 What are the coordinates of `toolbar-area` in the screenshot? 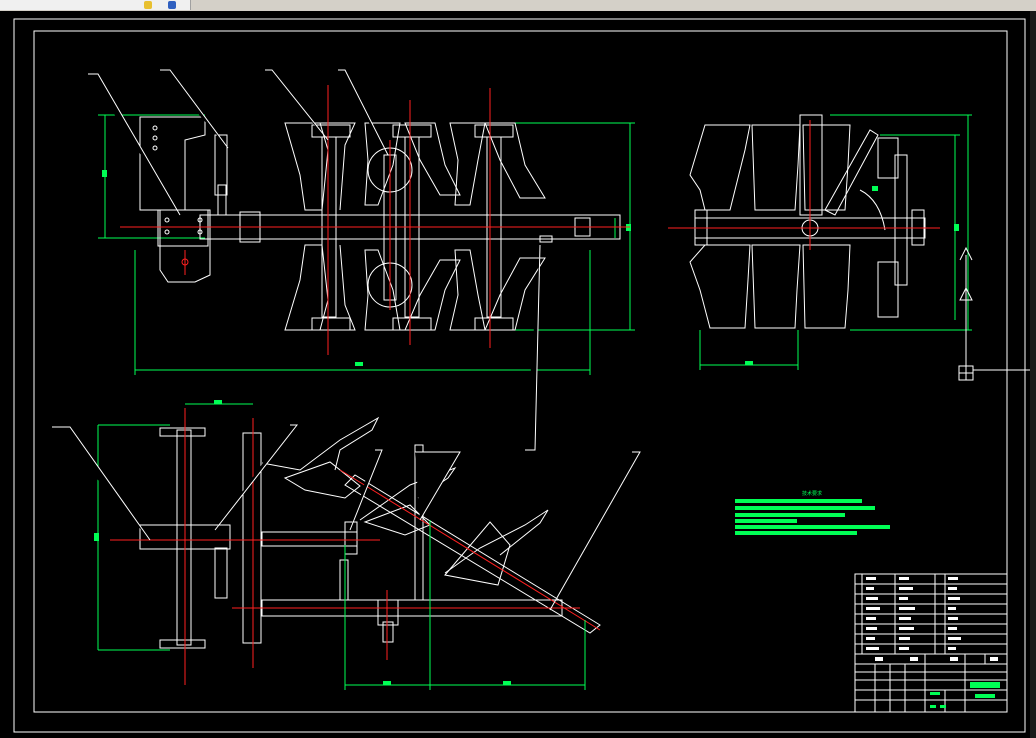 It's located at (95, 5).